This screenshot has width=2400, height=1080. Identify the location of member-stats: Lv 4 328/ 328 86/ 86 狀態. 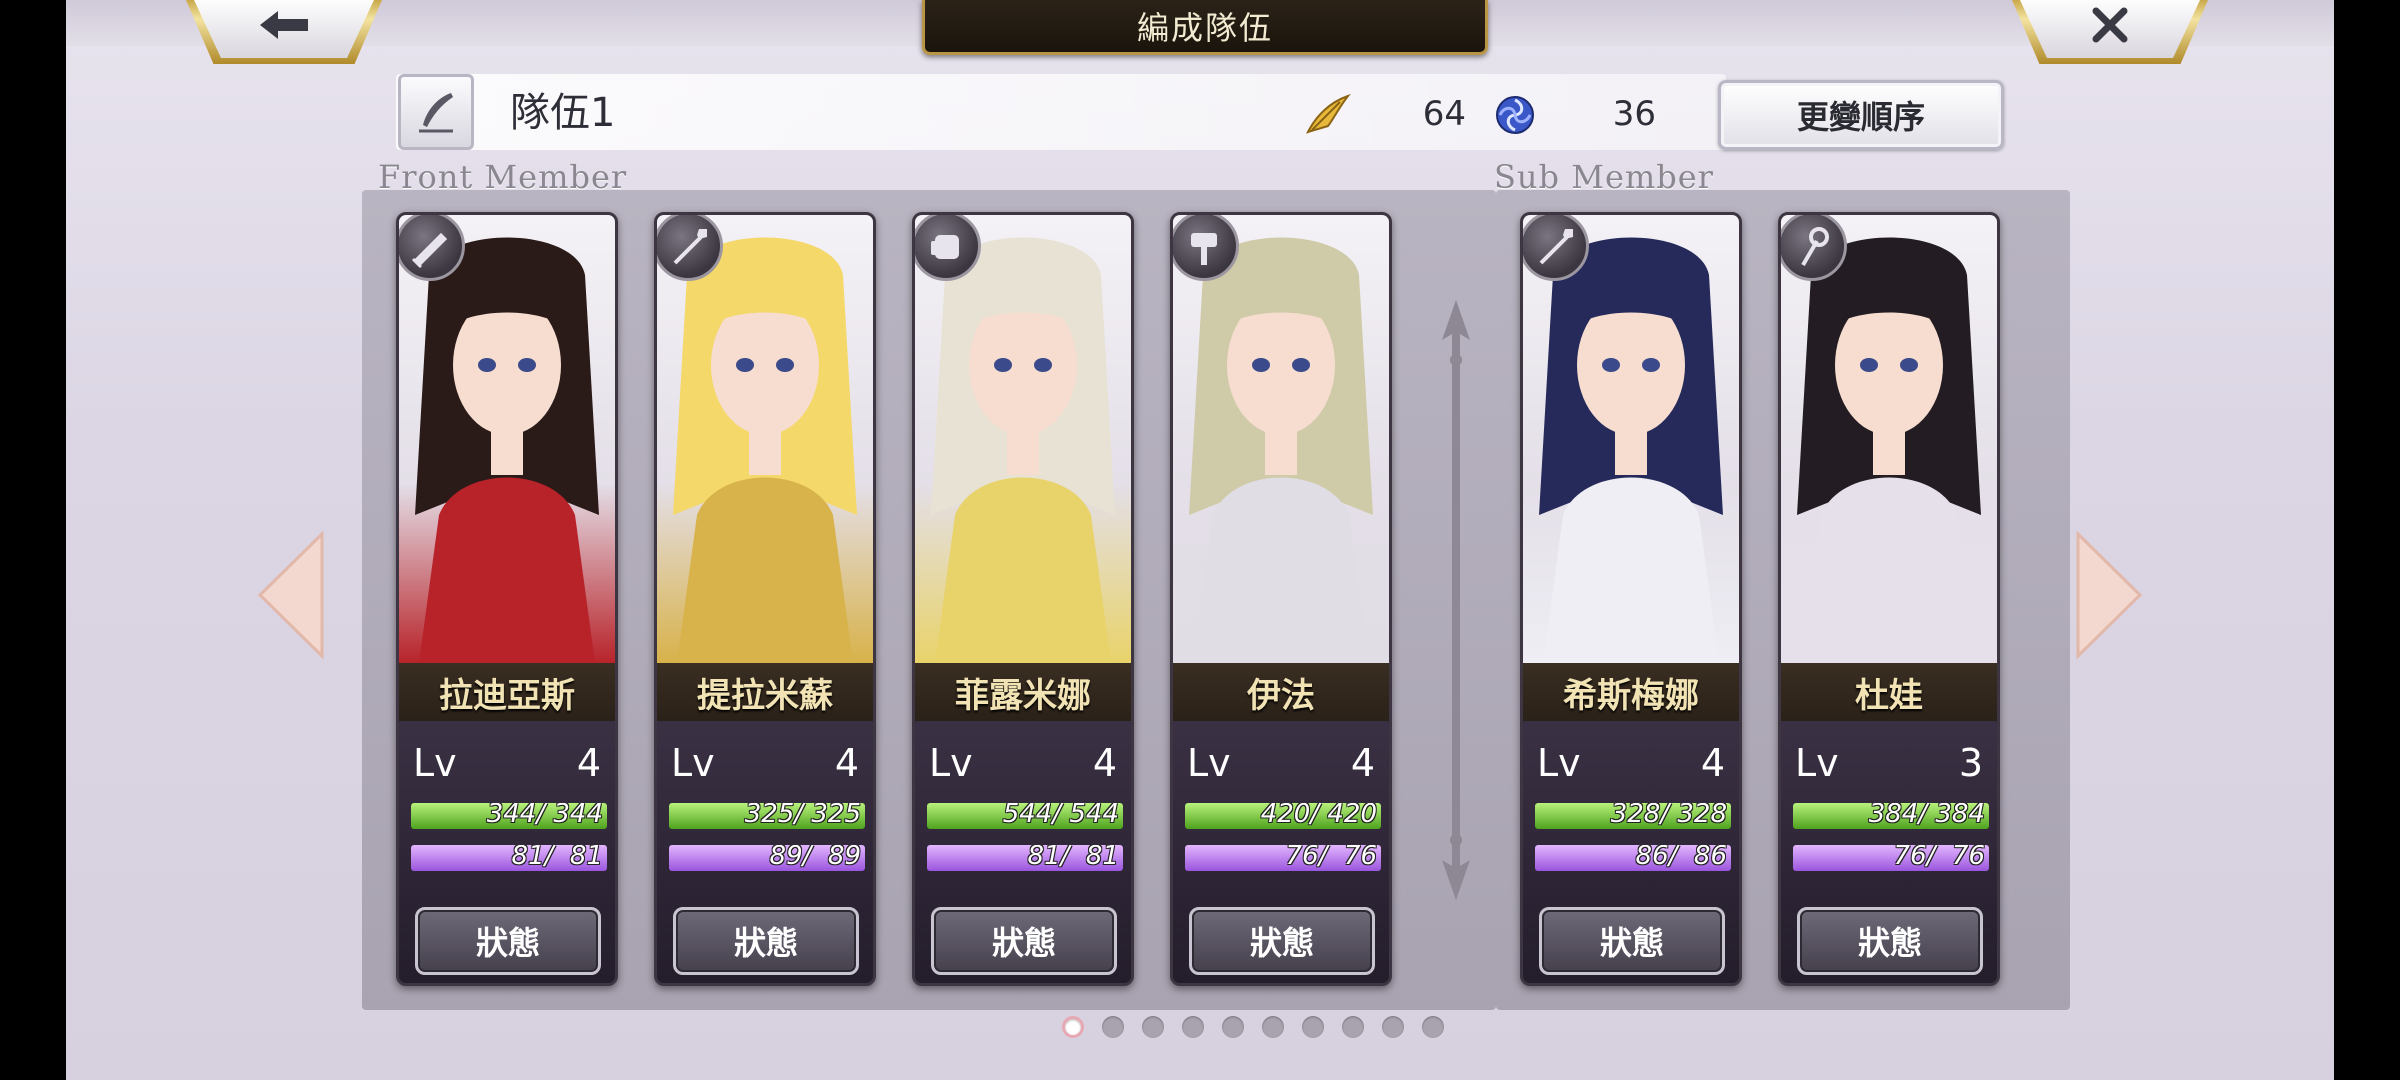
(1631, 852).